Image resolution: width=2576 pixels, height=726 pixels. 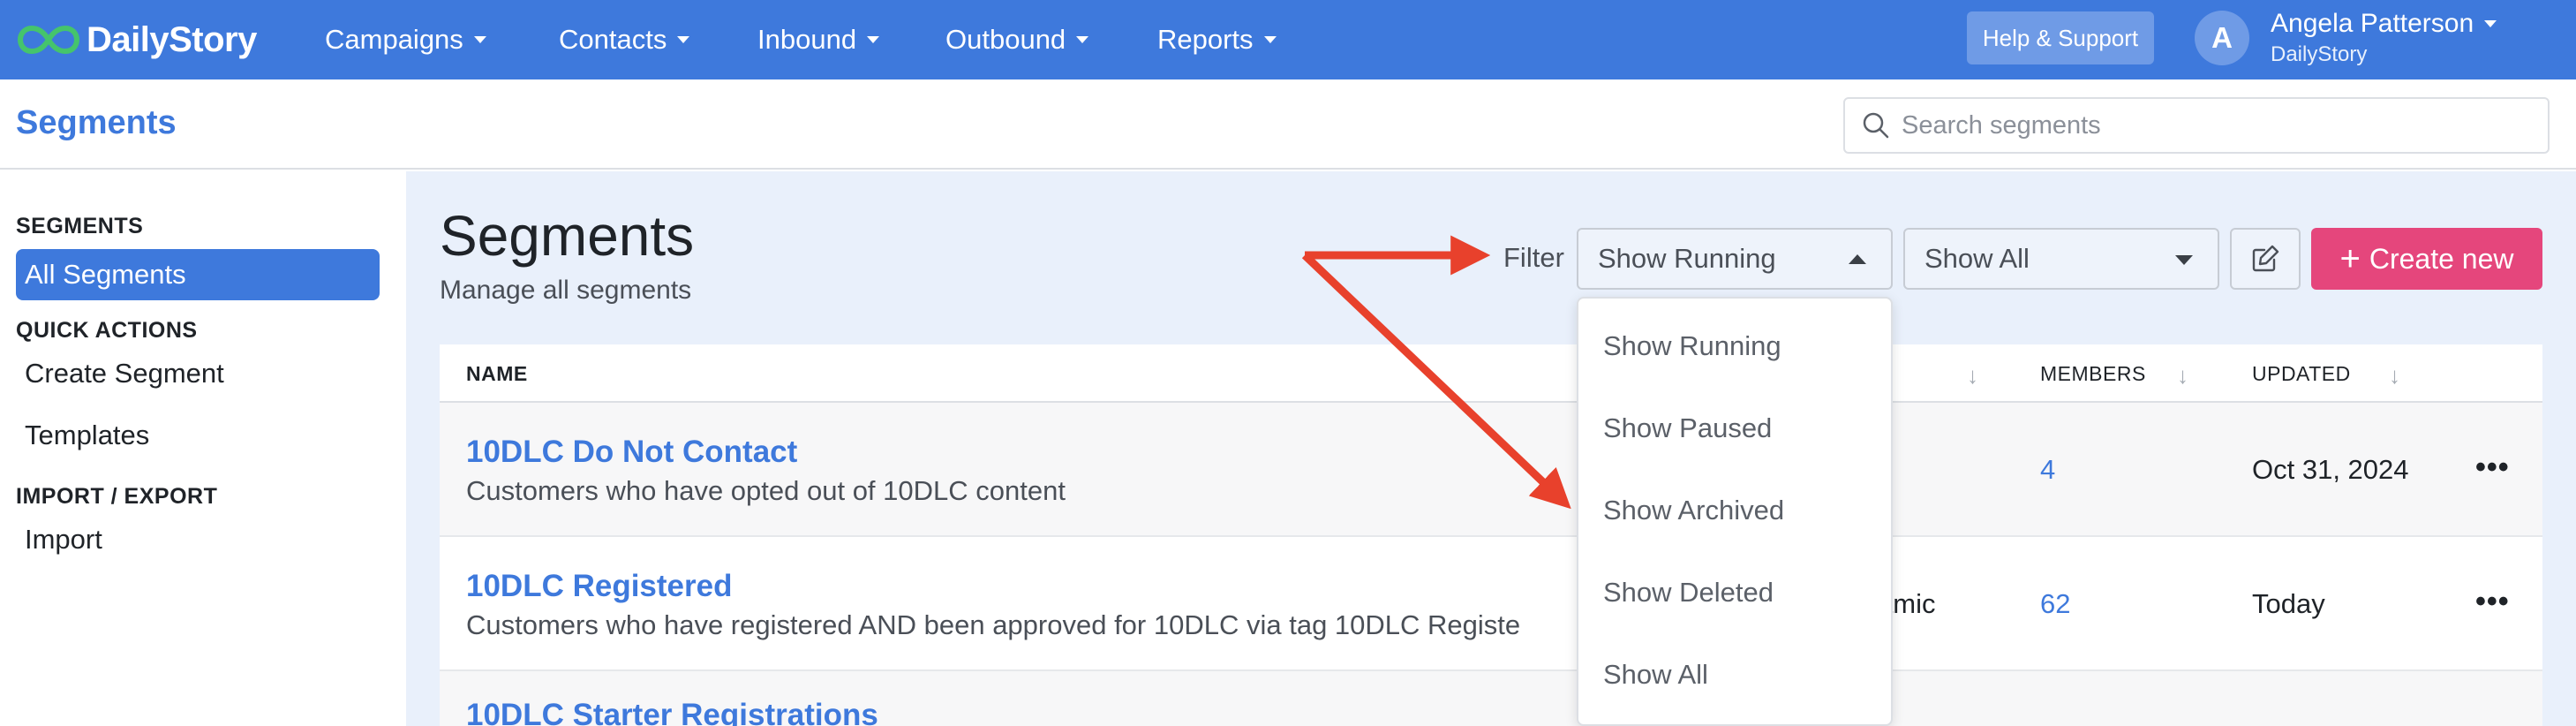 I want to click on sidebar-item-create-segment: Create Segment, so click(x=198, y=374).